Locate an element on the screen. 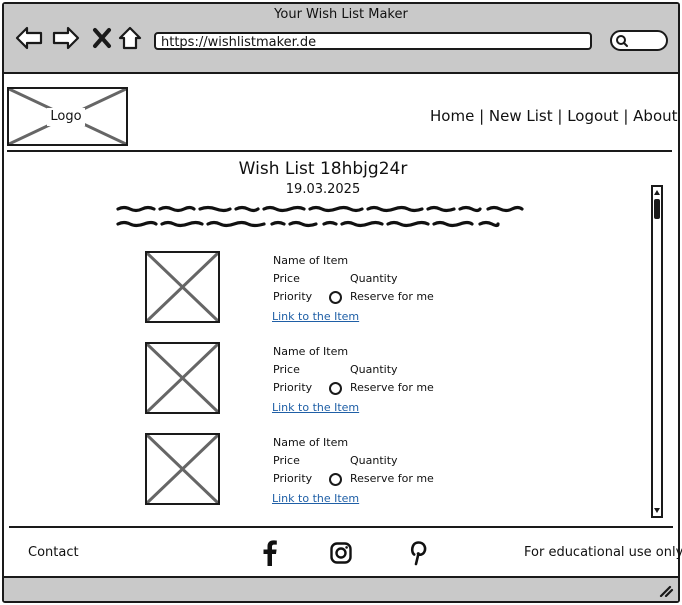  close-icon is located at coordinates (102, 38).